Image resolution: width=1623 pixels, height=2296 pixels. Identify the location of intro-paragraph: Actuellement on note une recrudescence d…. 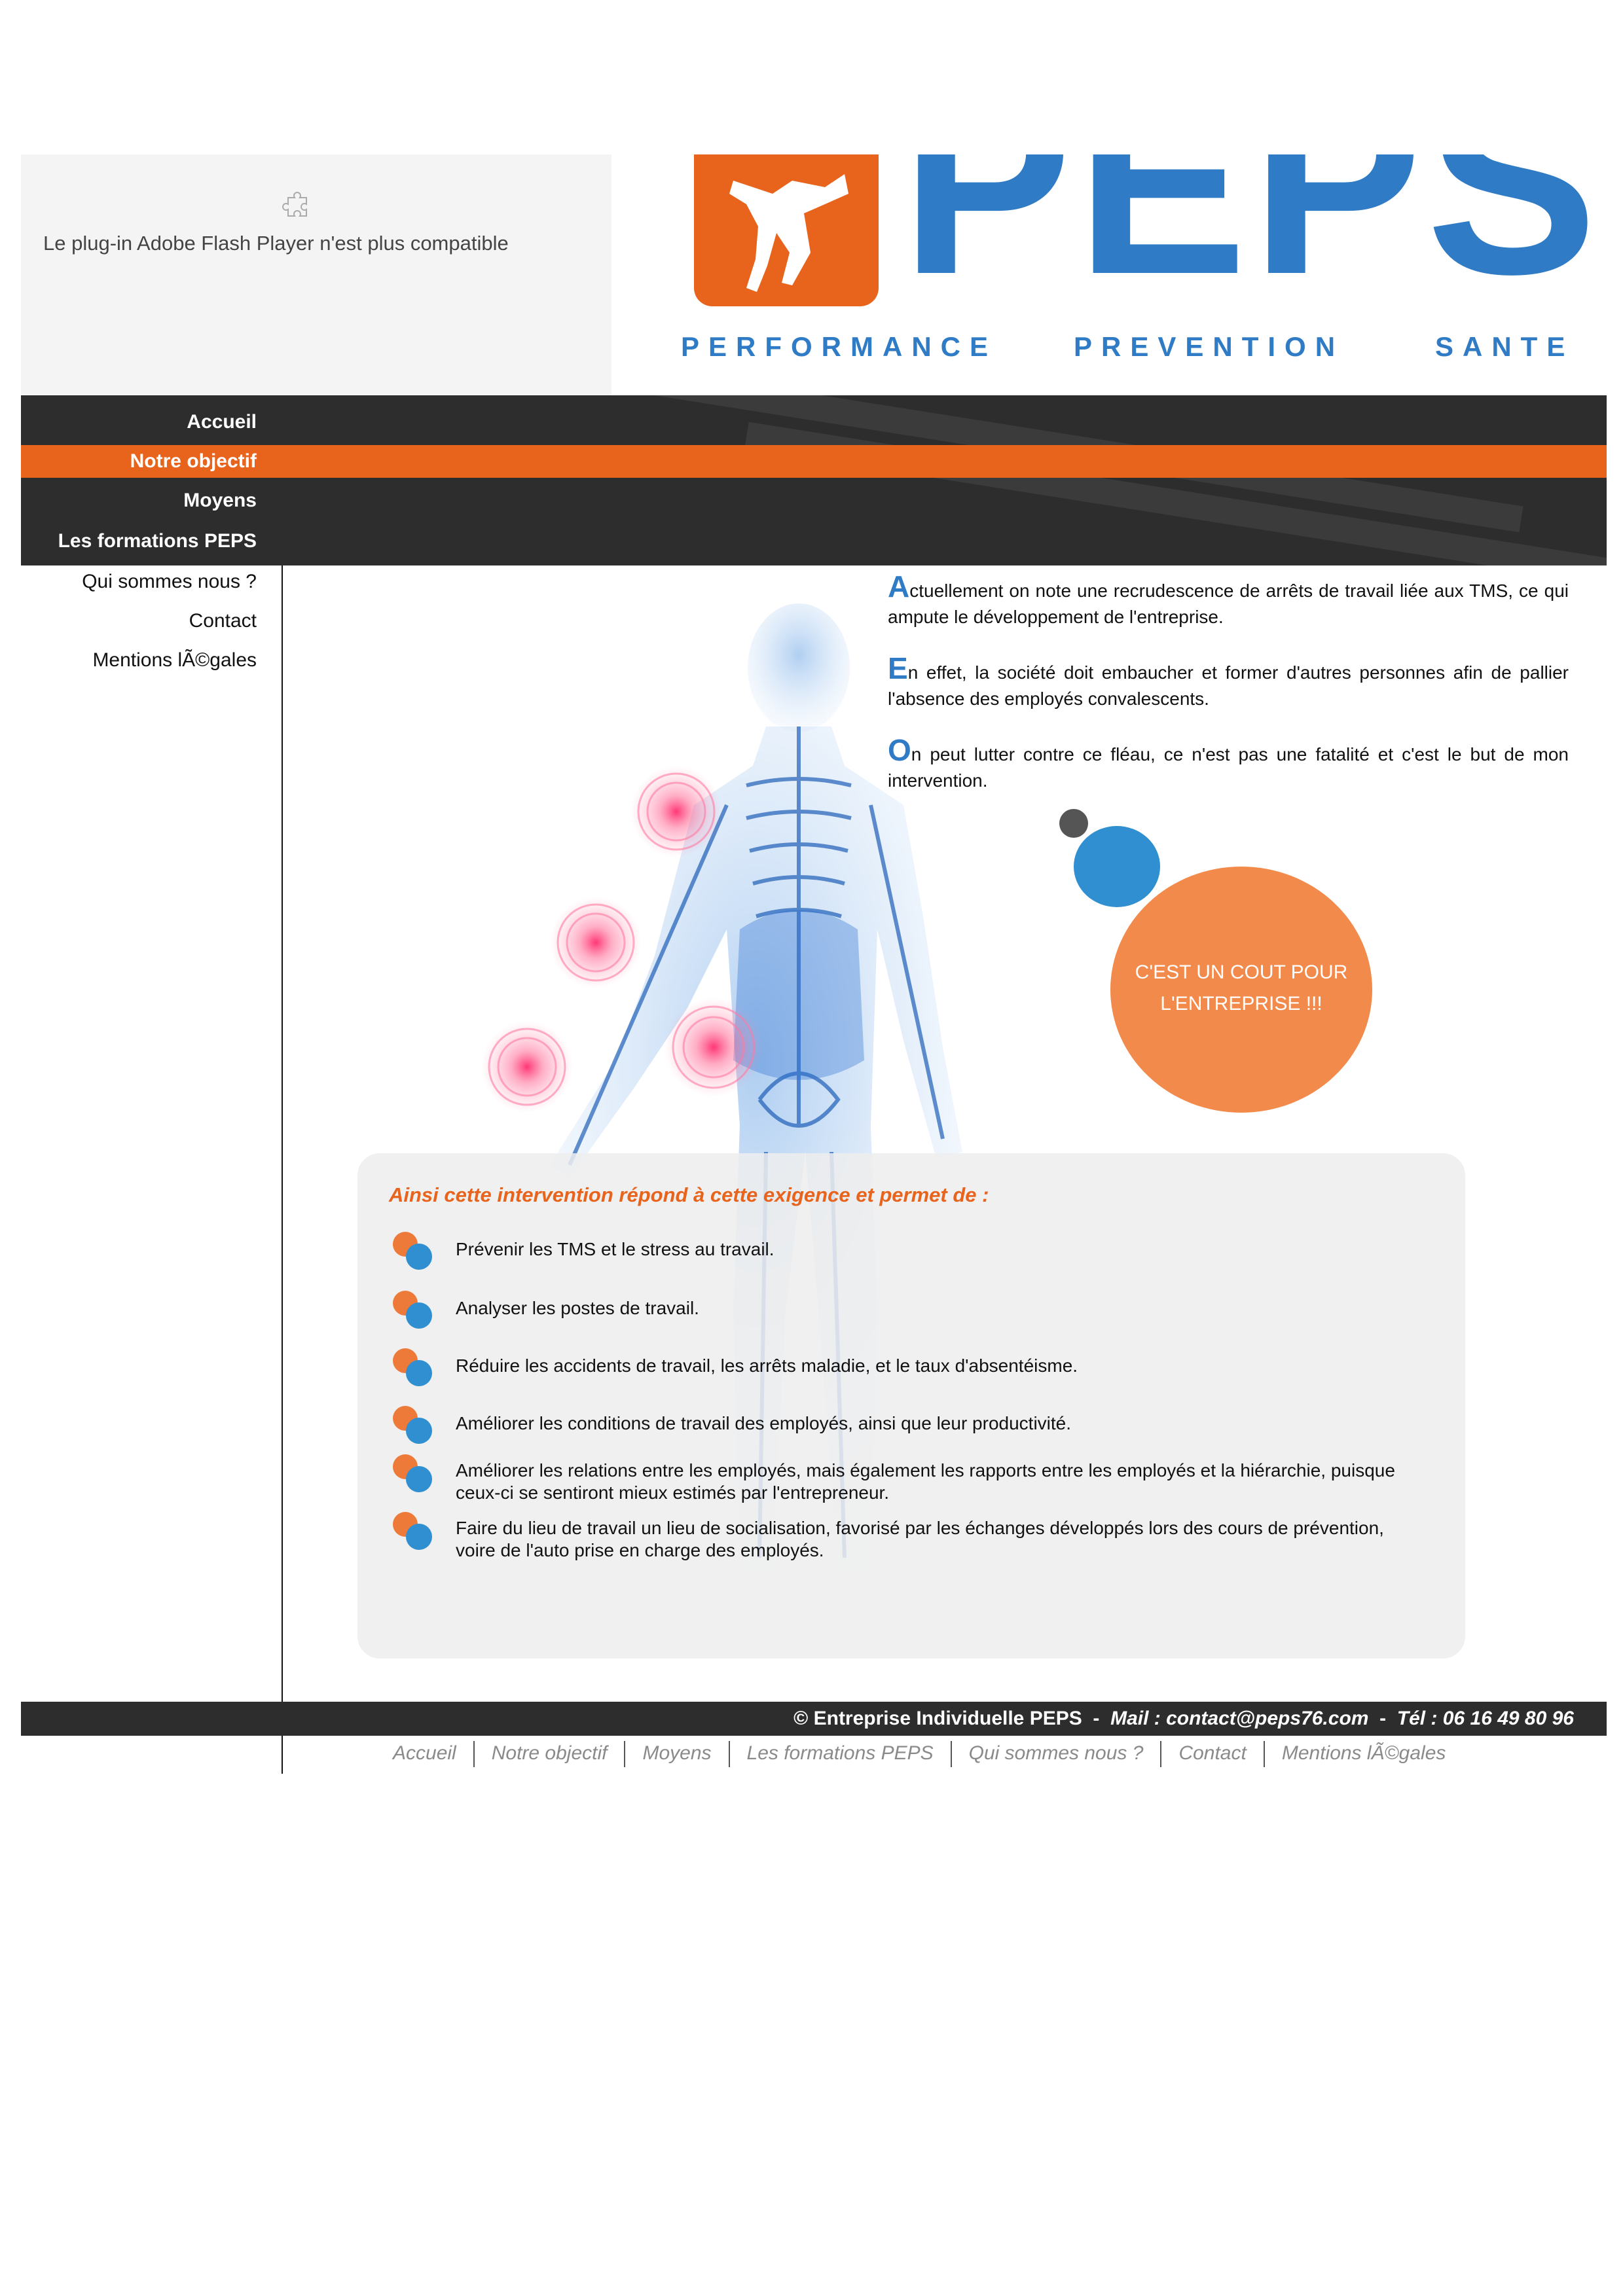
(1228, 600).